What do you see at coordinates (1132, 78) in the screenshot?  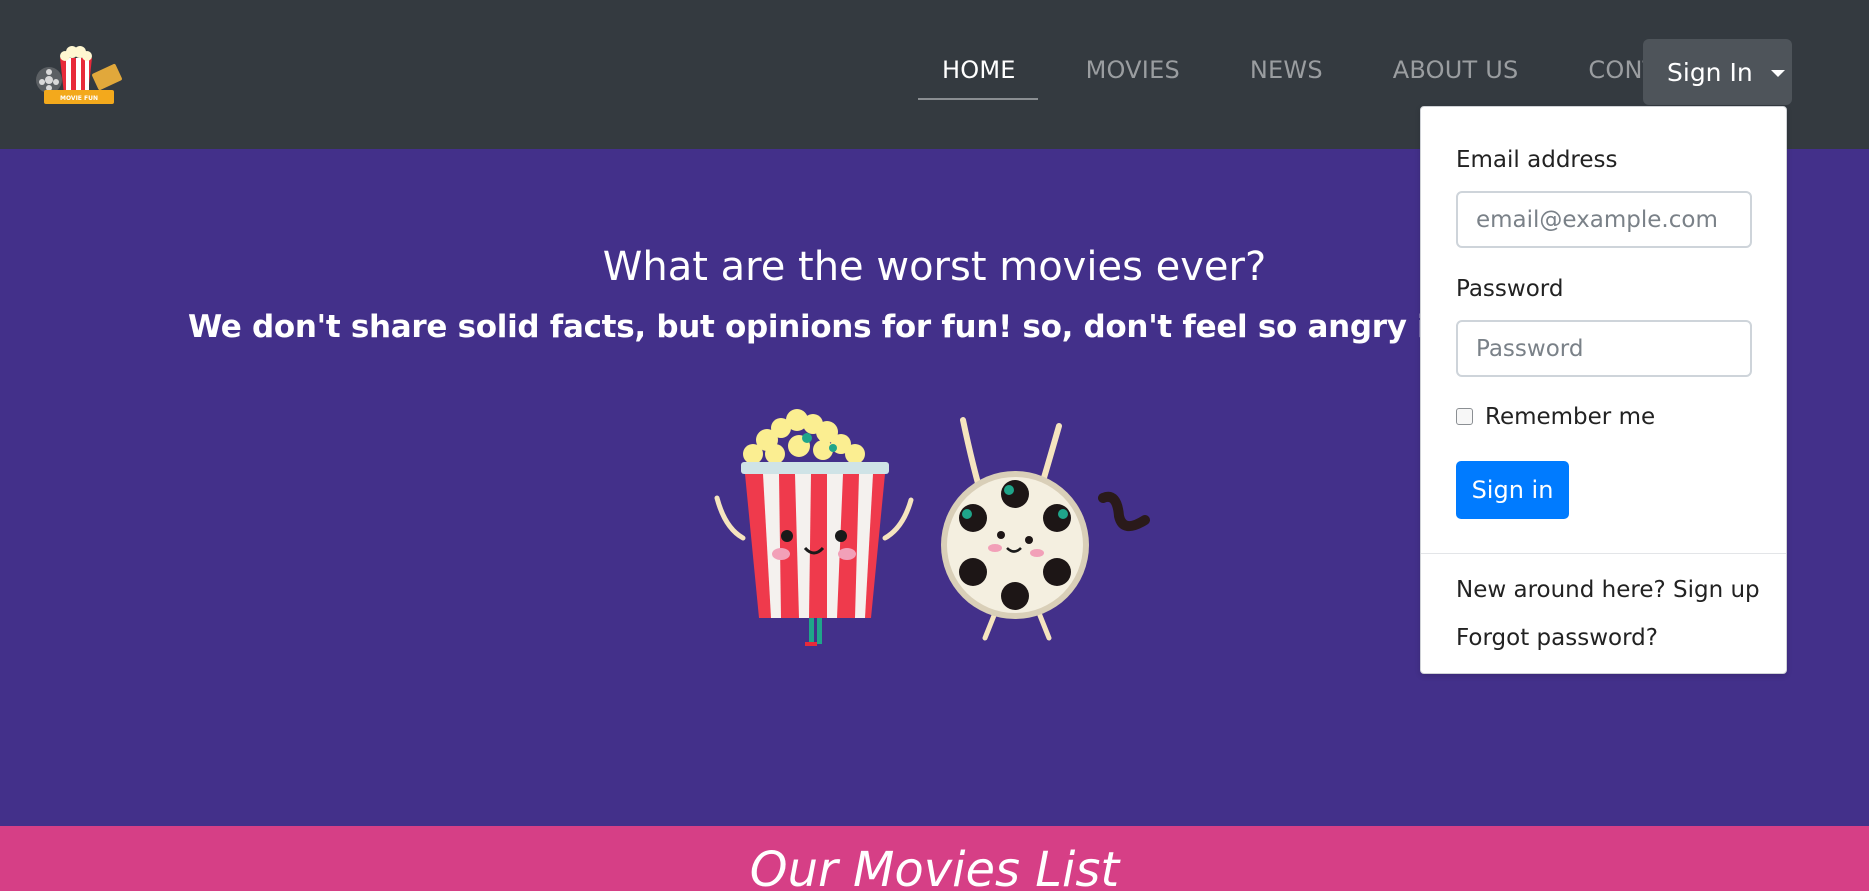 I see `nav-link-movies: MOVIES` at bounding box center [1132, 78].